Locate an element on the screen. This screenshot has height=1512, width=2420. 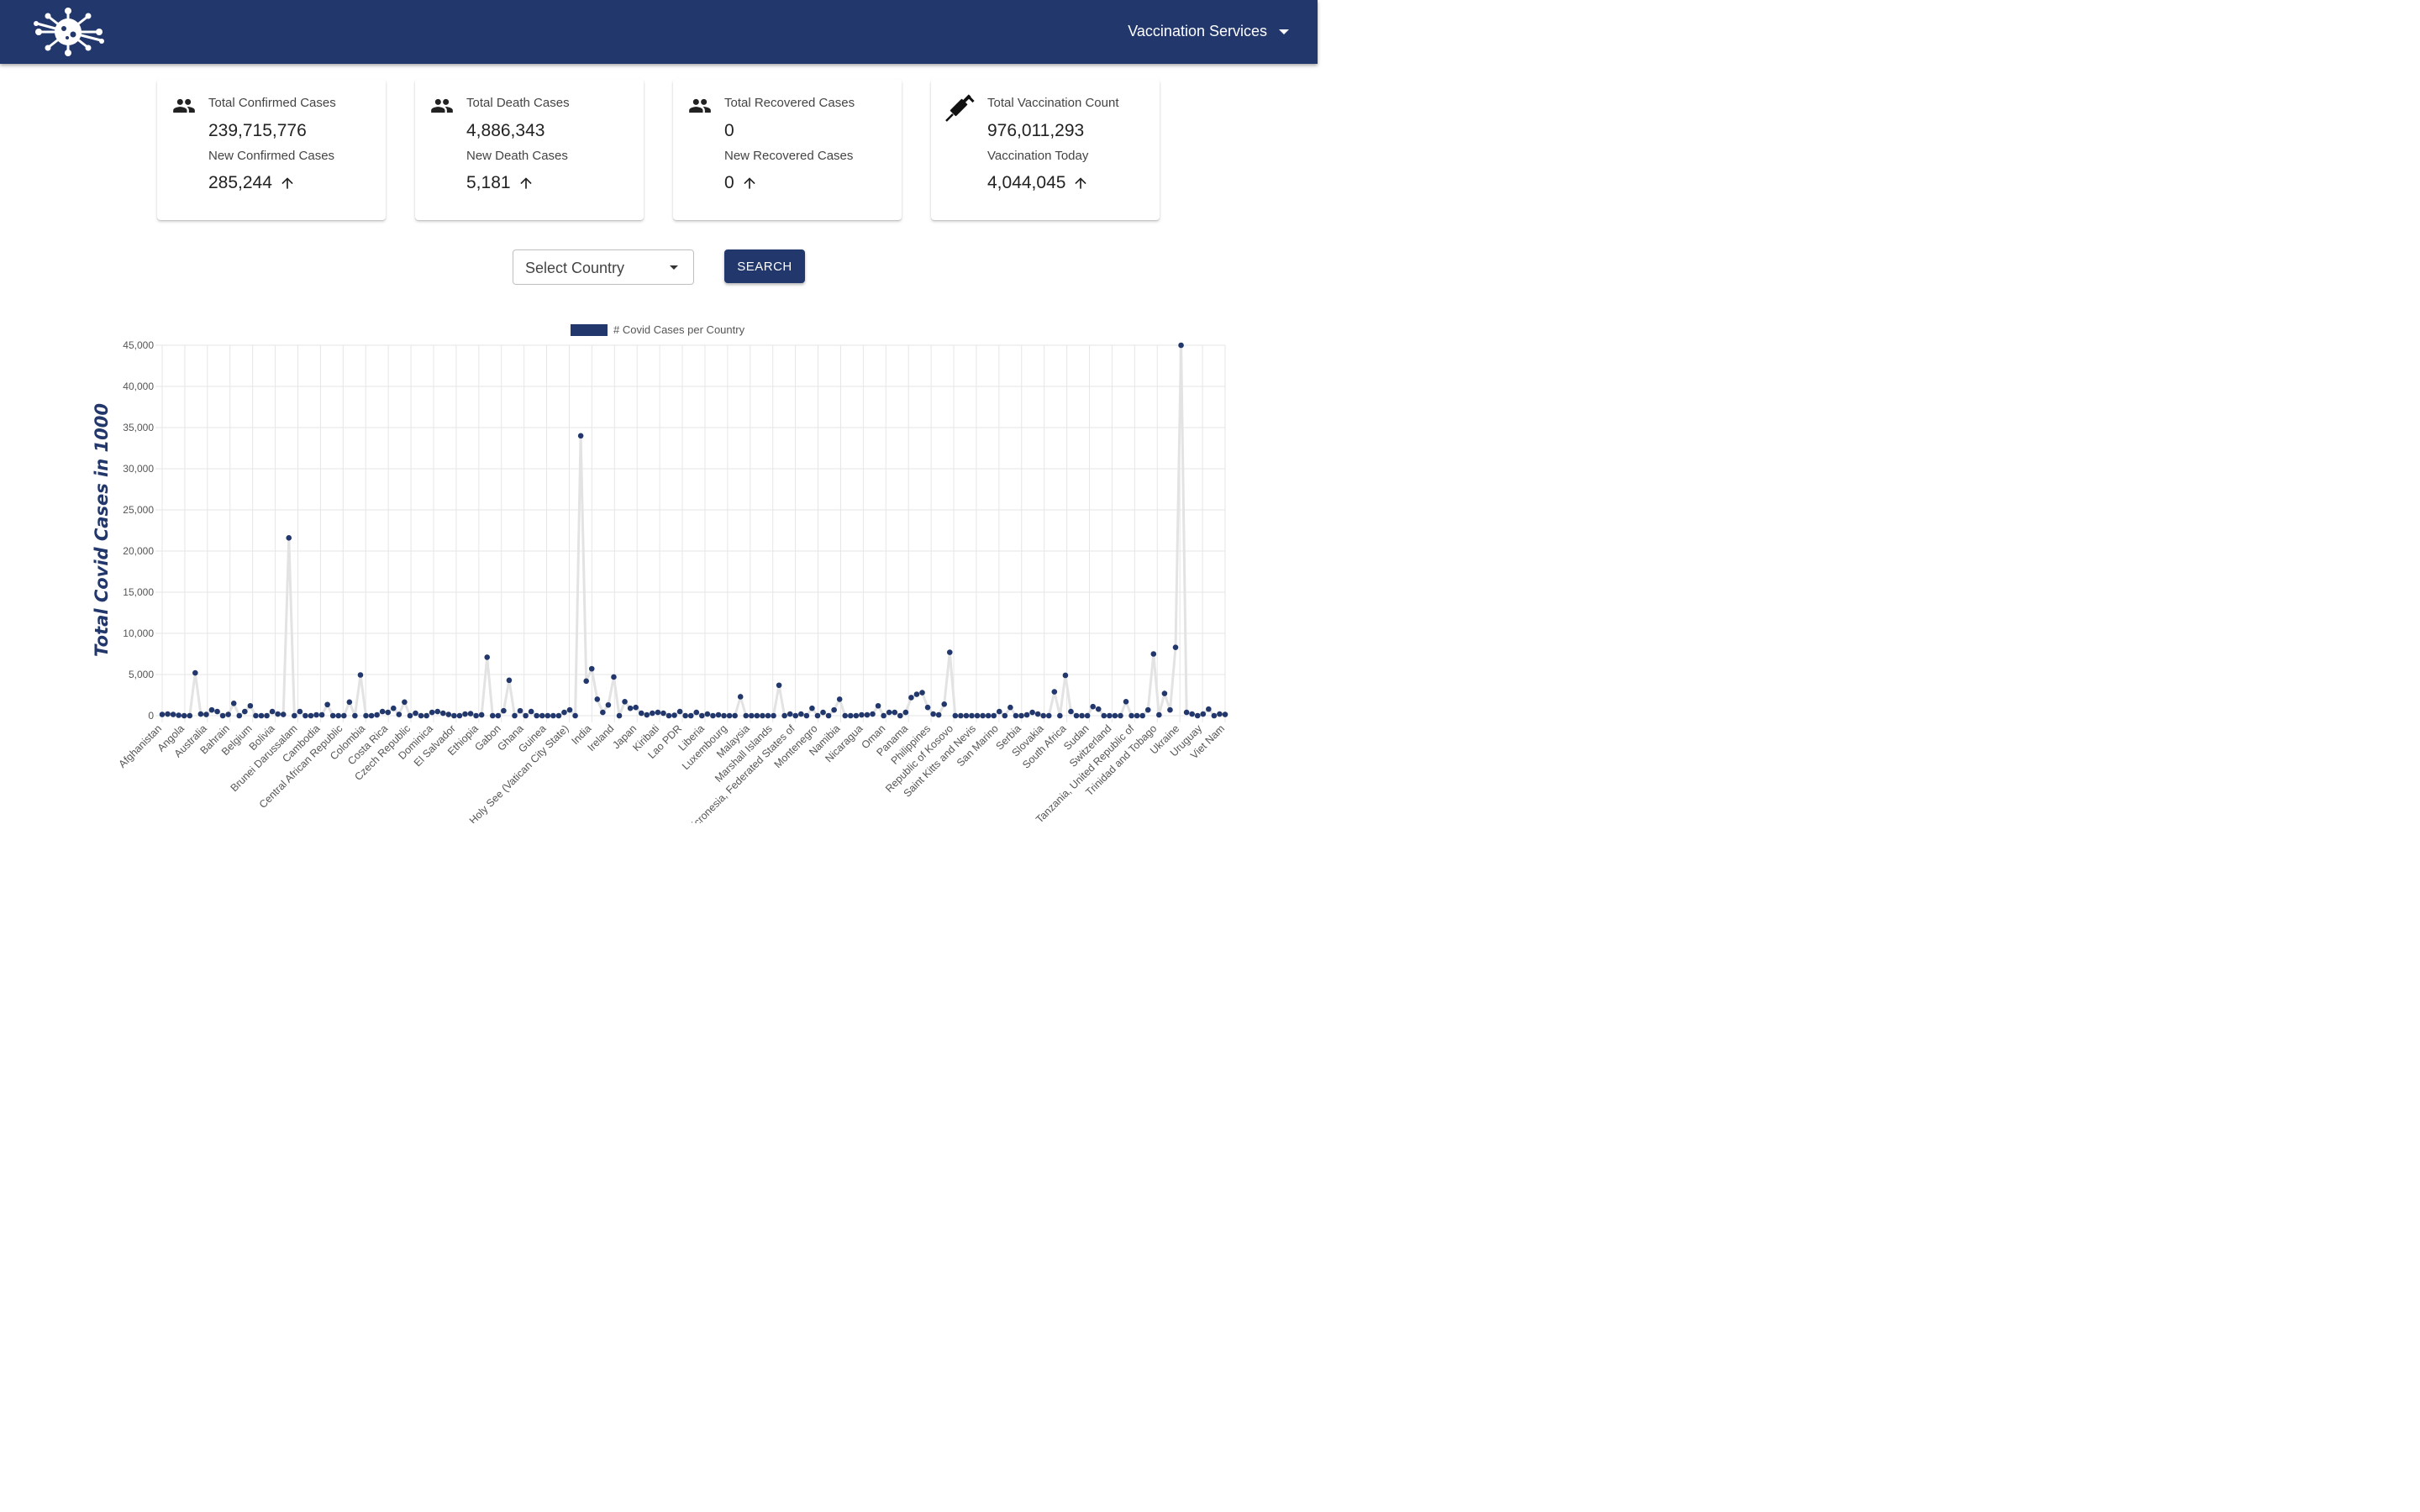
country-select: Select Country is located at coordinates (603, 267).